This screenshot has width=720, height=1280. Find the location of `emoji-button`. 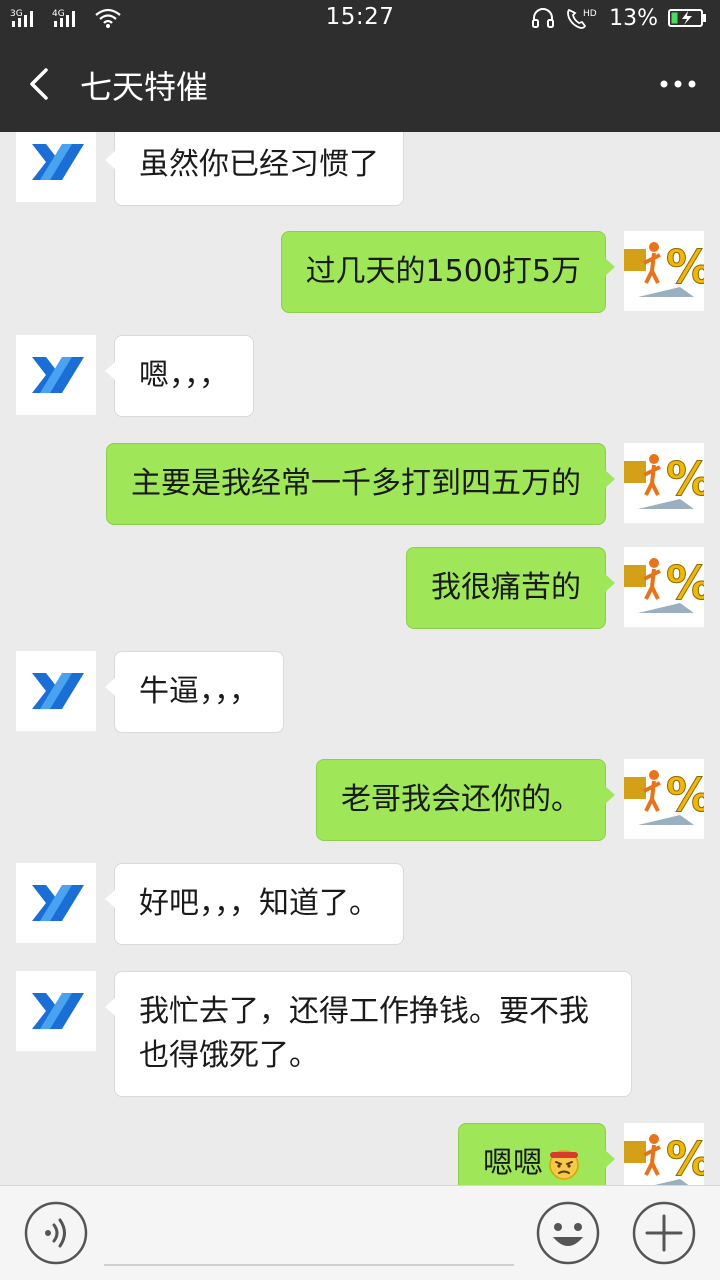

emoji-button is located at coordinates (568, 1233).